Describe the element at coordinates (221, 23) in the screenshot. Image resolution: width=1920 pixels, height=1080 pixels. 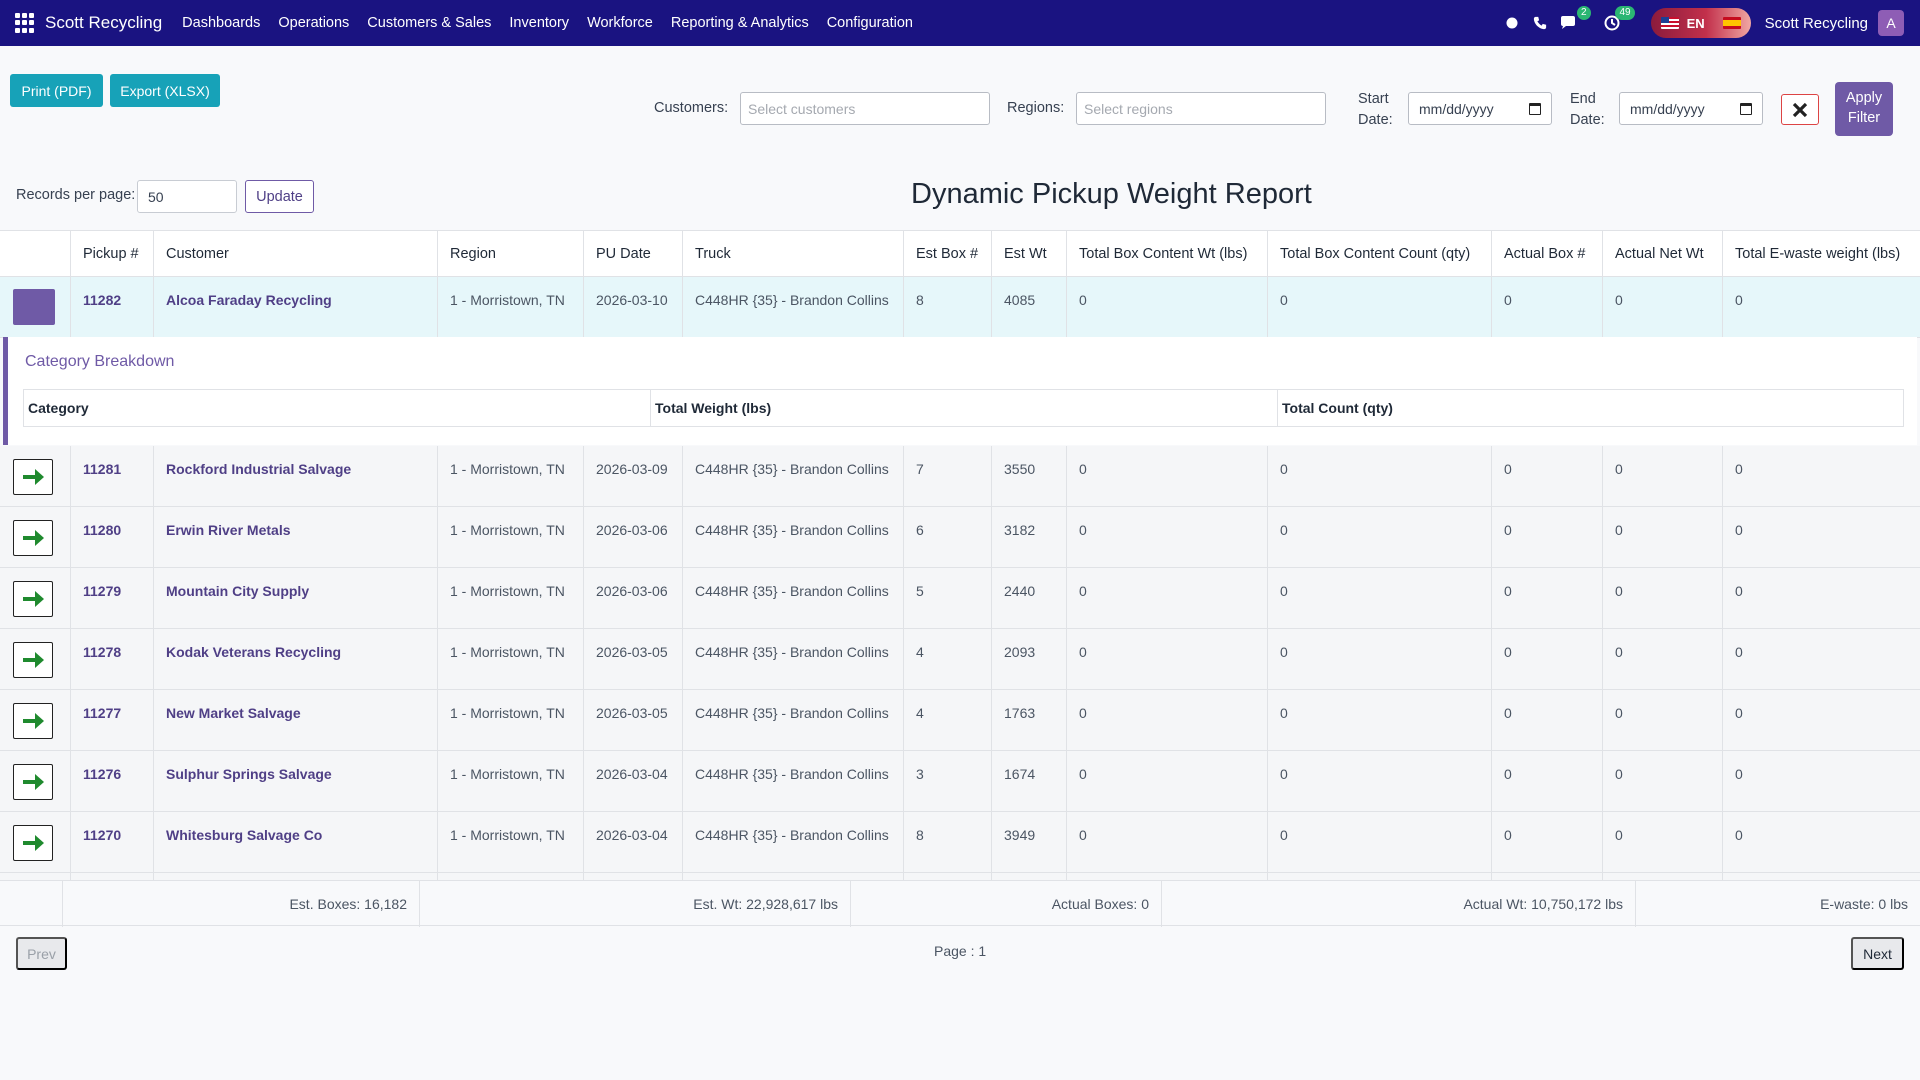
I see `menu-dashboards: Dashboards` at that location.